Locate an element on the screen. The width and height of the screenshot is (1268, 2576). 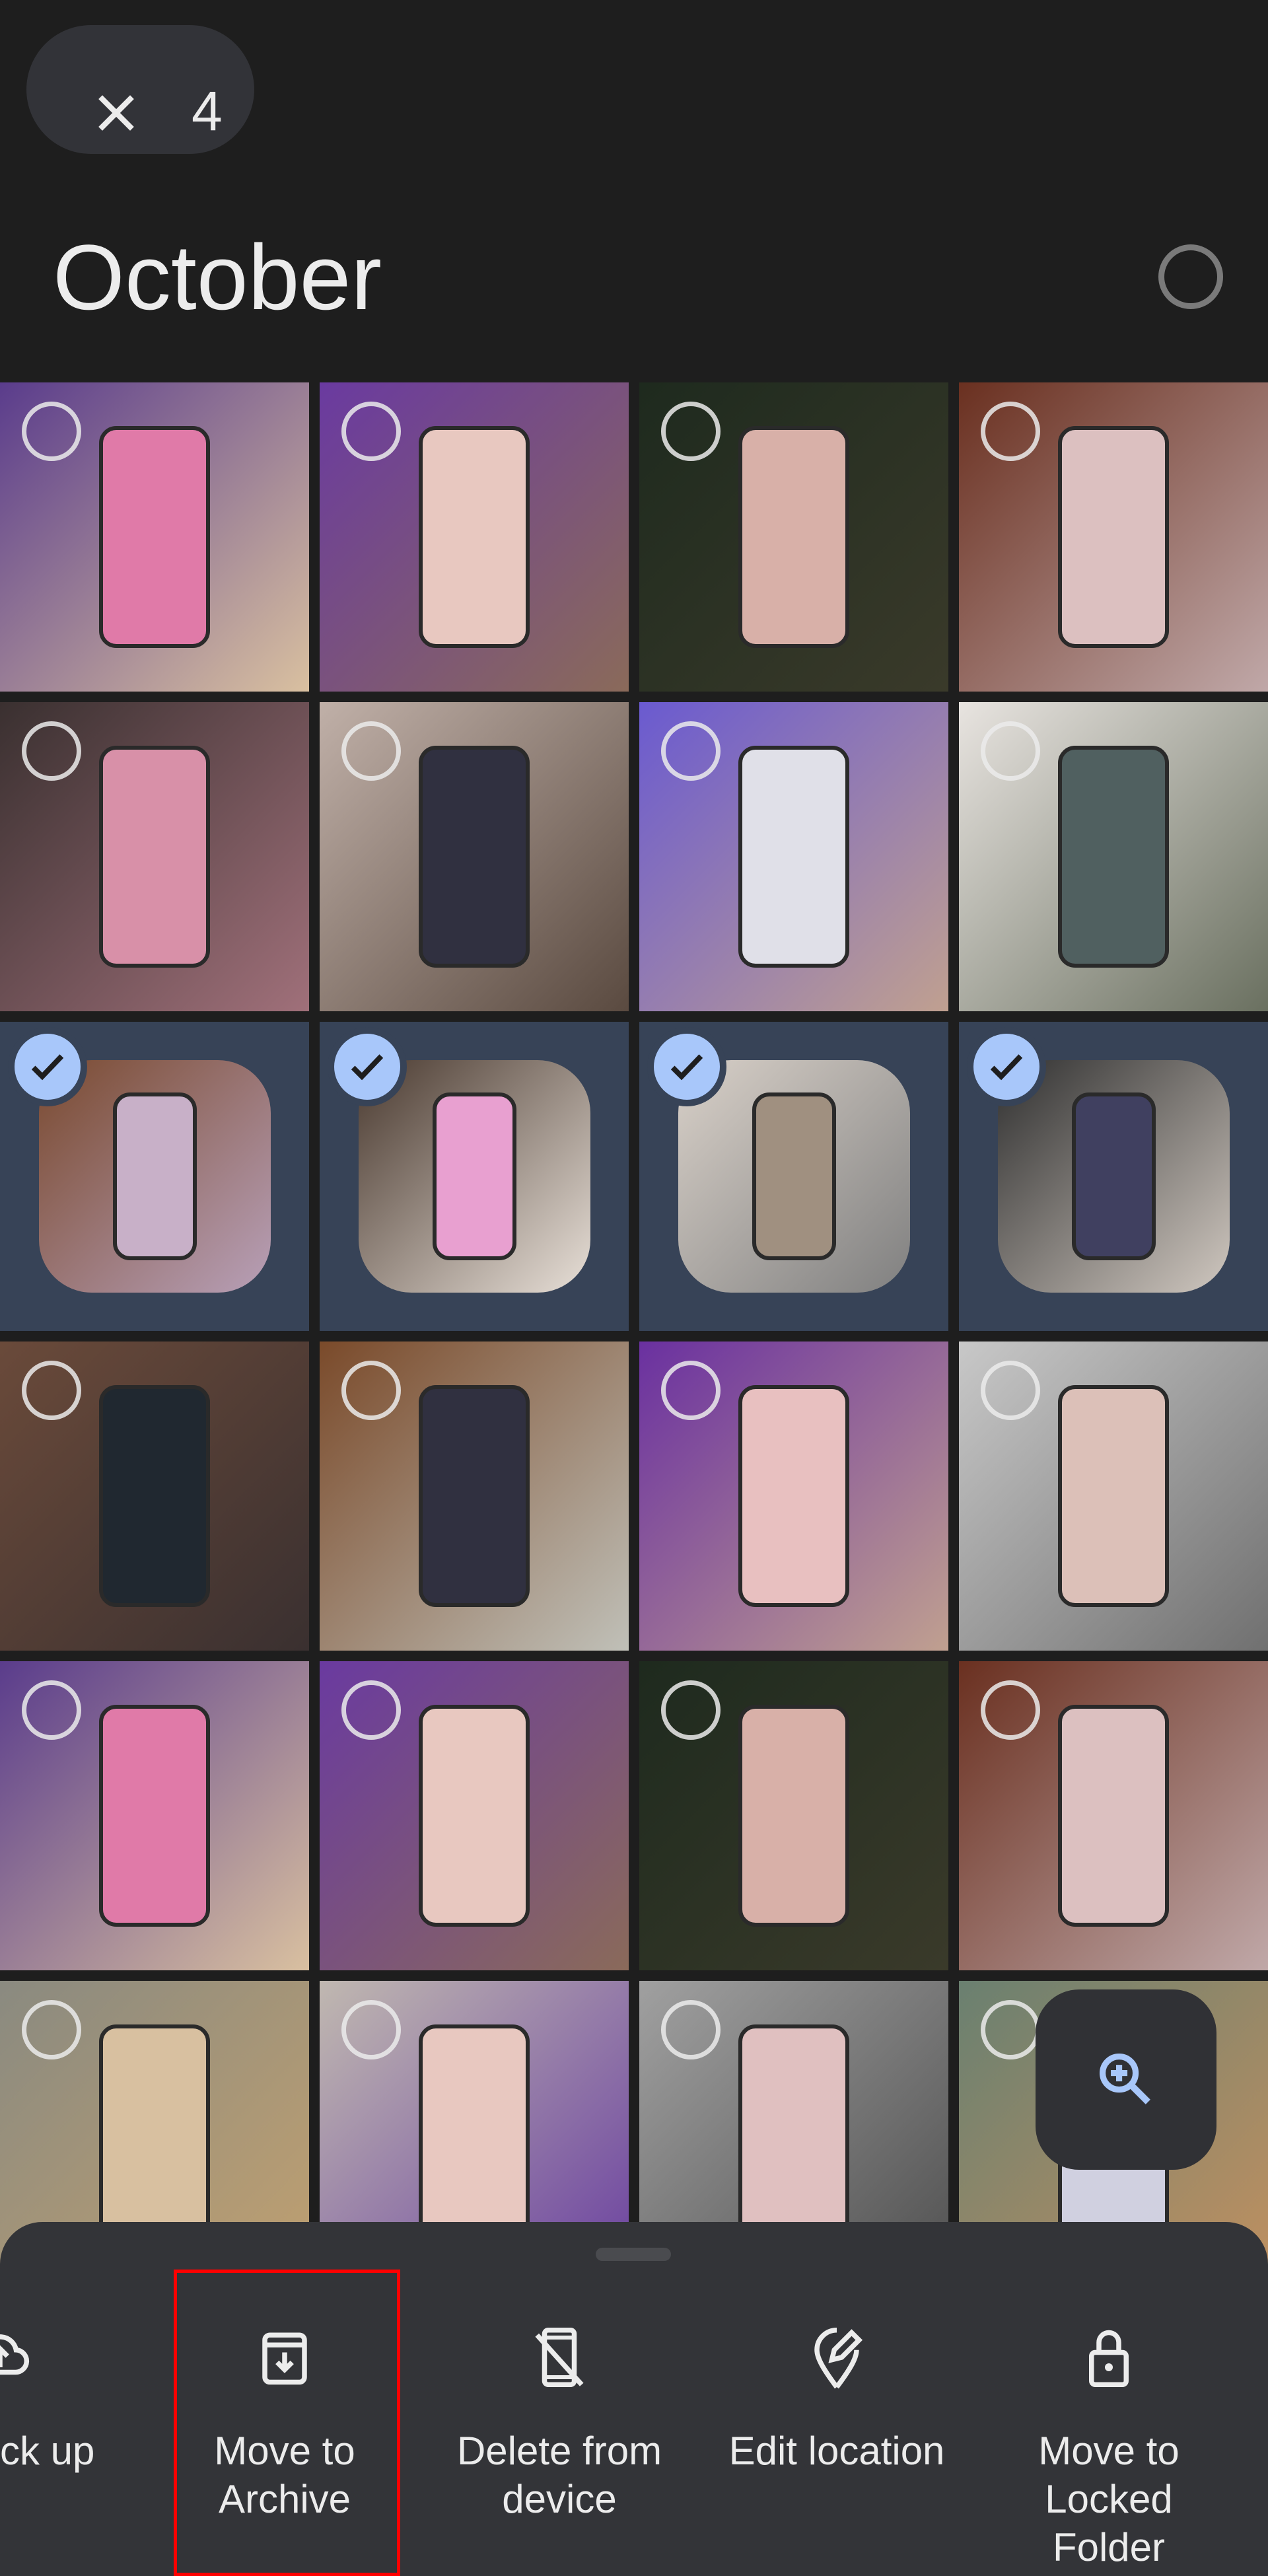
drag-handle is located at coordinates (633, 2255).